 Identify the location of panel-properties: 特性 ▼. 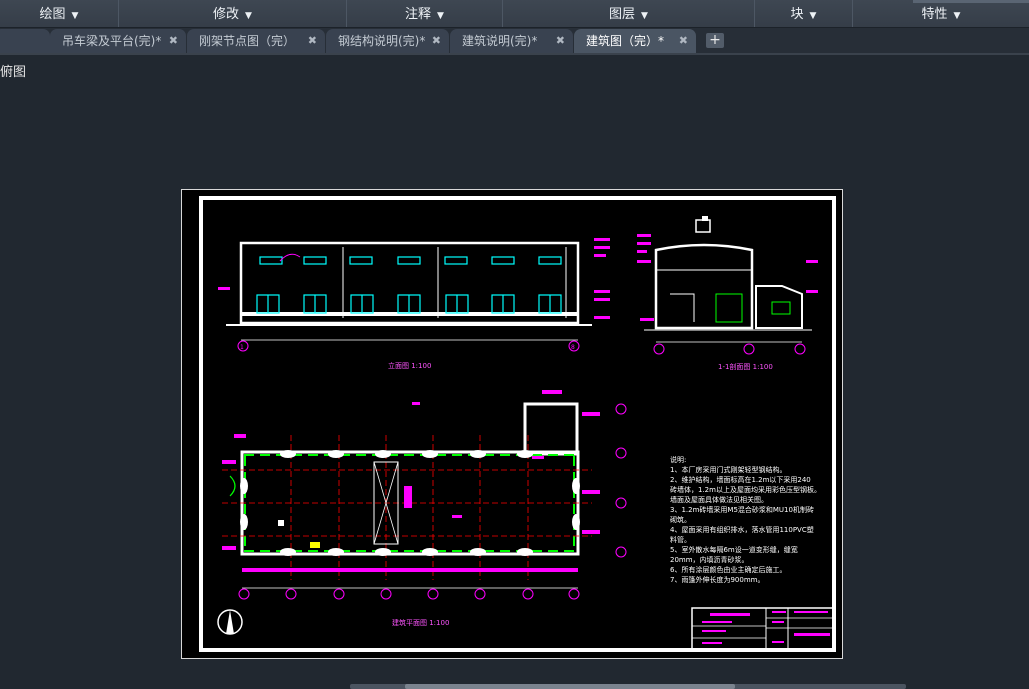
(941, 13).